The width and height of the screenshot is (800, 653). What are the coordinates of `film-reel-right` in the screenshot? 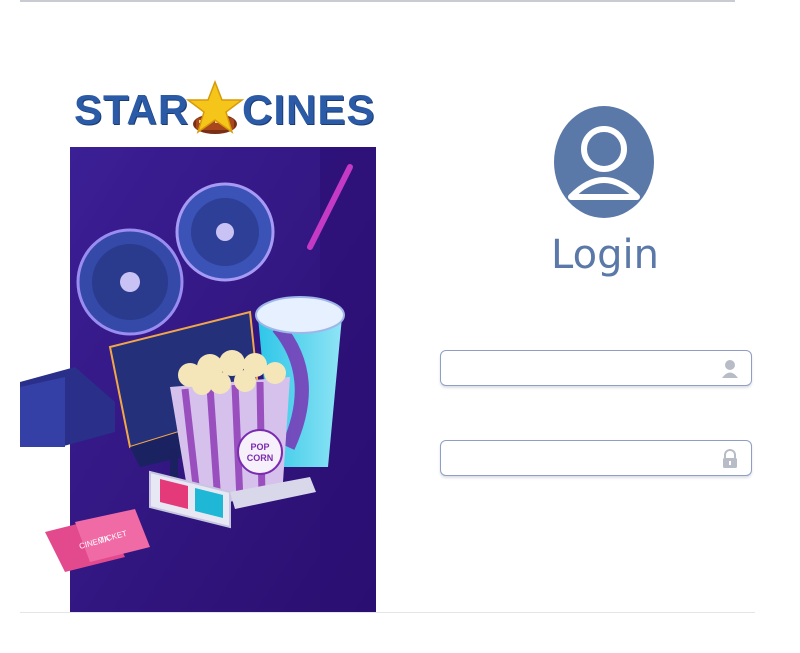 It's located at (225, 232).